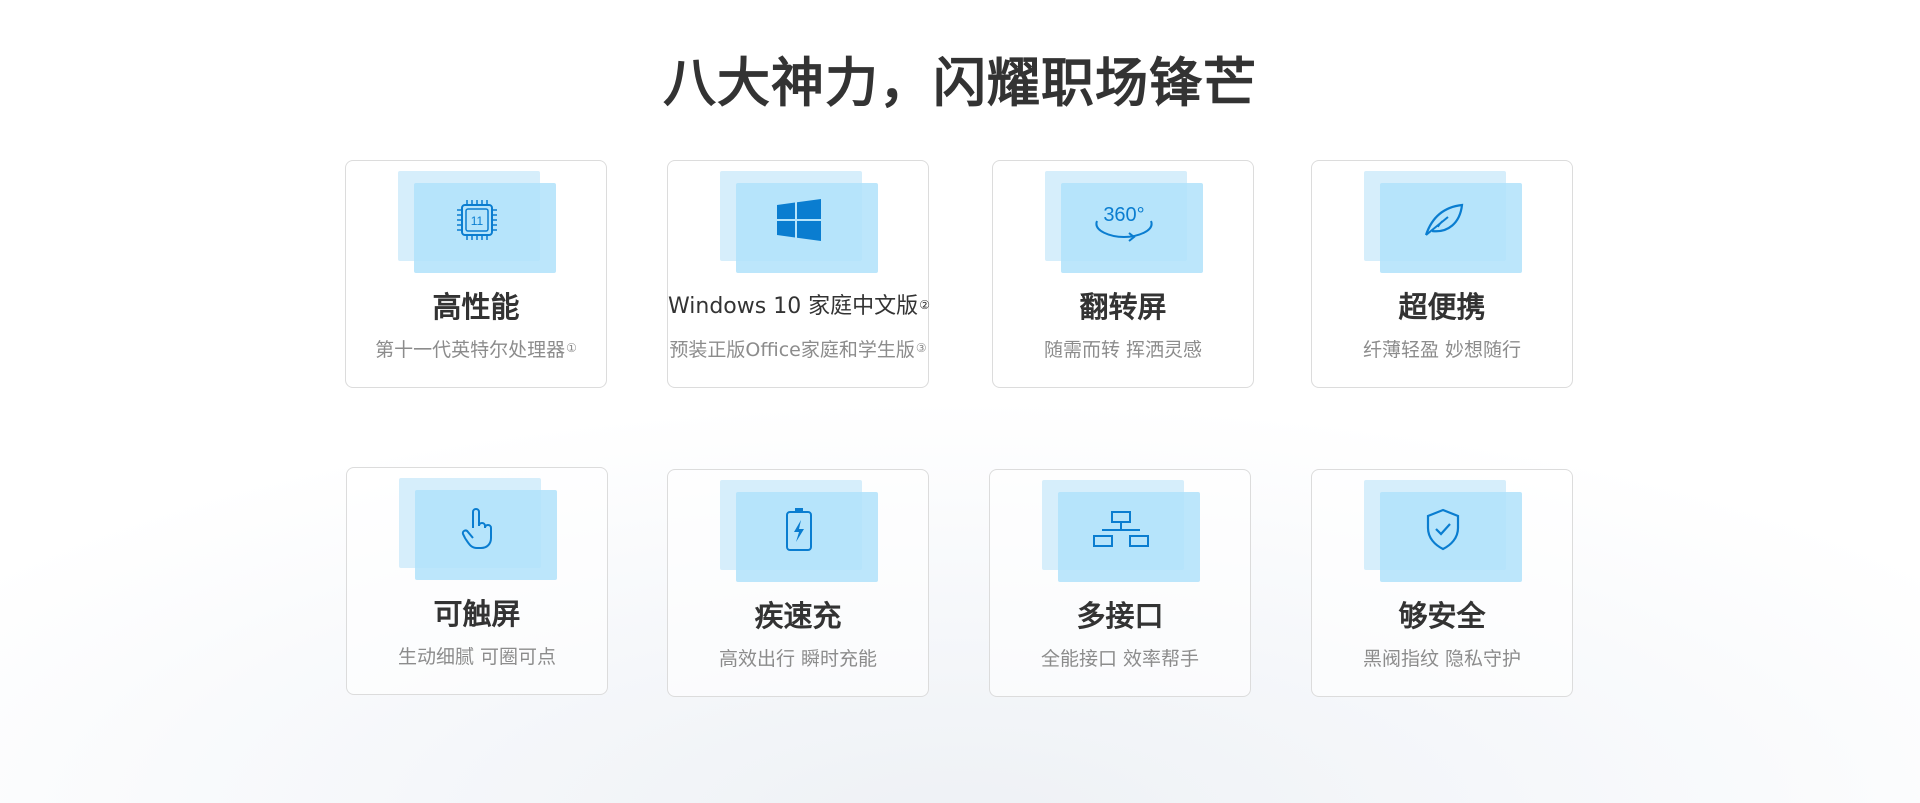 The width and height of the screenshot is (1920, 803). I want to click on card-subtitle: 高效出行 瞬时充能, so click(798, 659).